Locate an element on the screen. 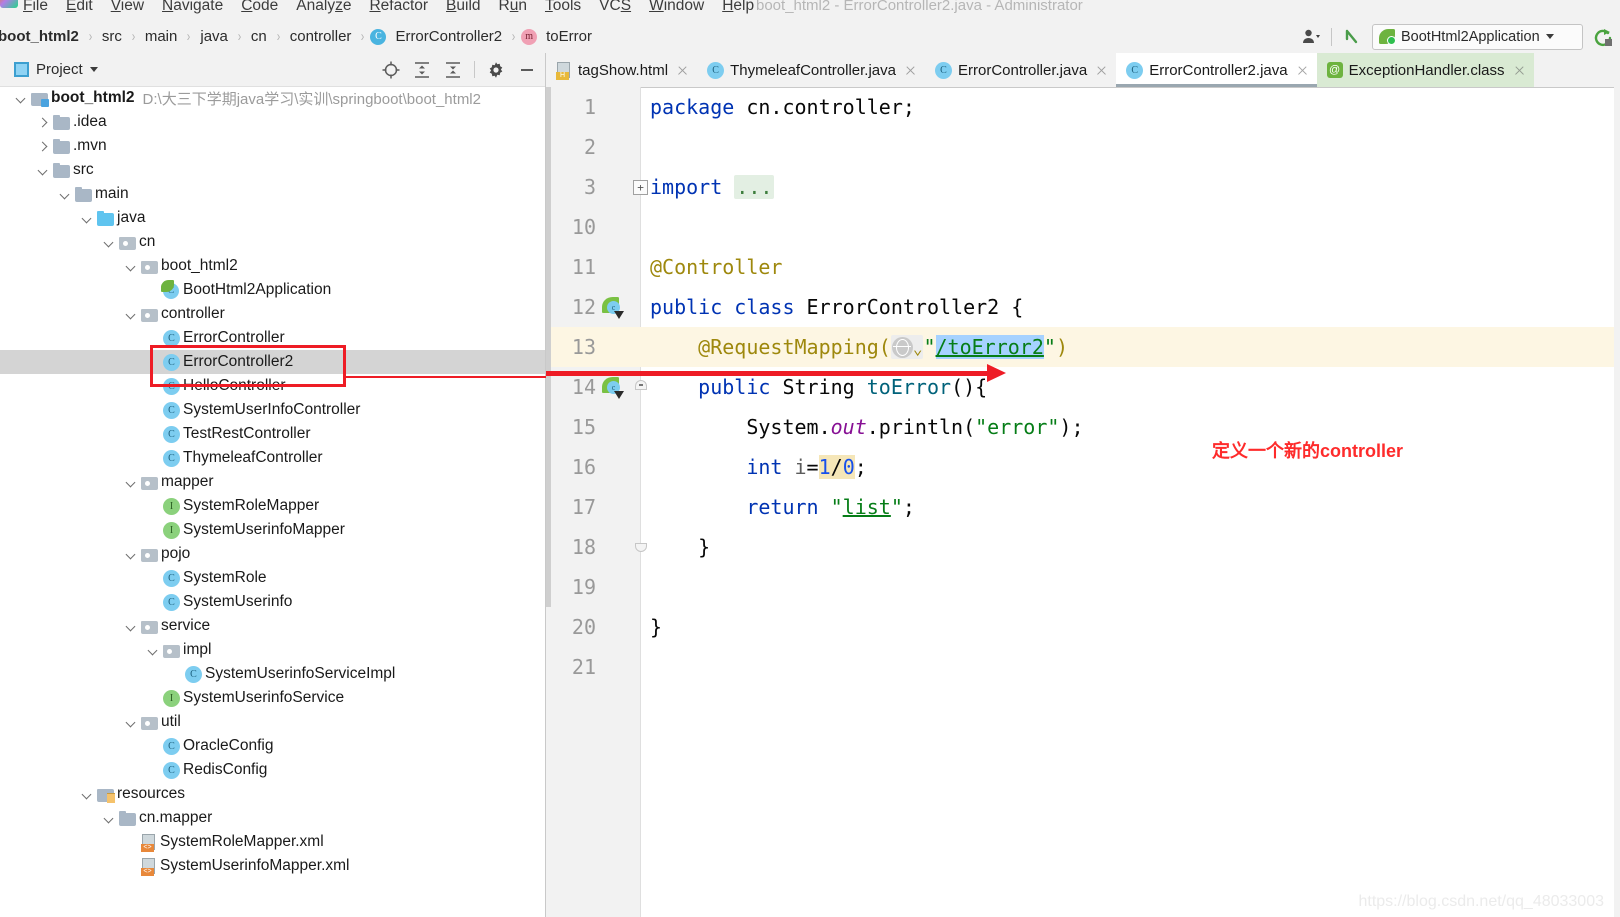 This screenshot has height=917, width=1620. code-line: 17 return "list"; is located at coordinates (1083, 507).